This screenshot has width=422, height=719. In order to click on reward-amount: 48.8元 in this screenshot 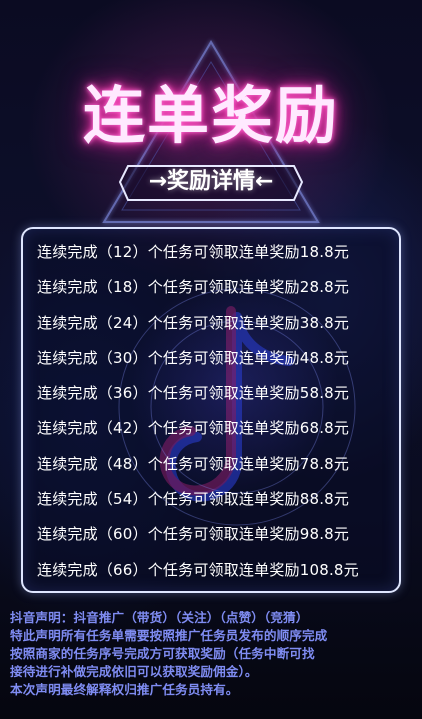, I will do `click(324, 357)`.